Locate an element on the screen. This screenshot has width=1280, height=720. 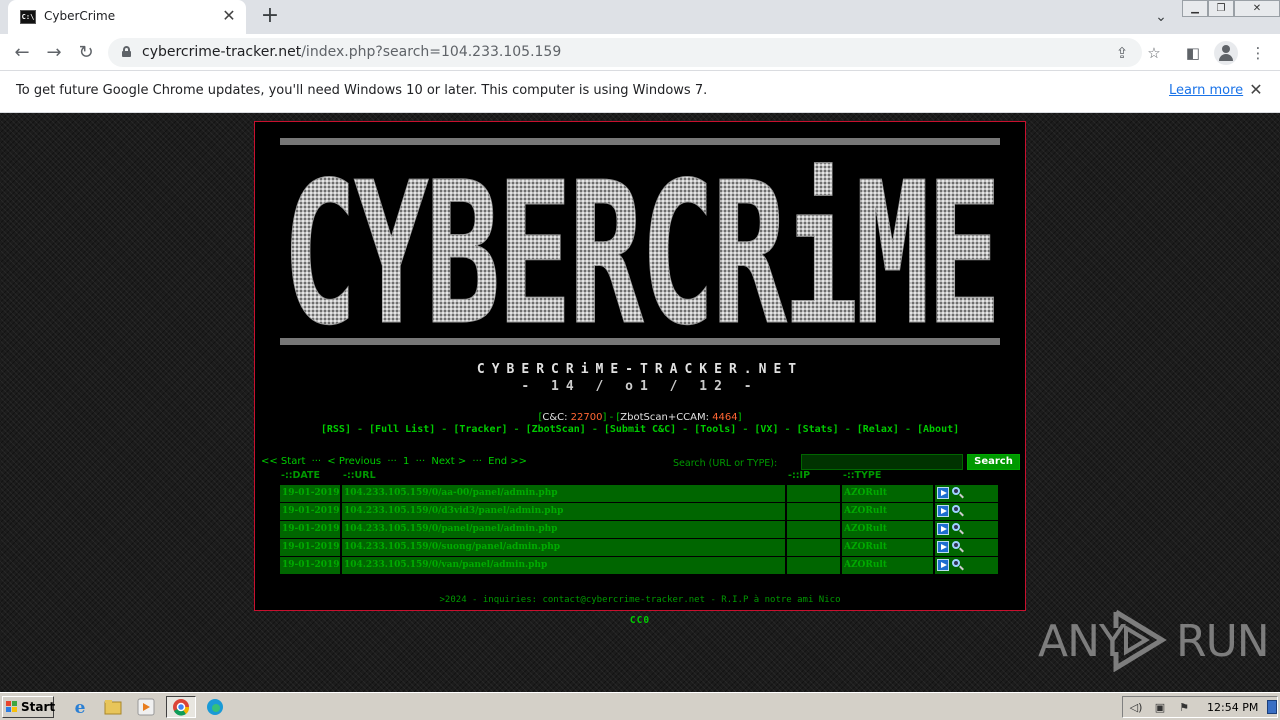
volume-icon: ◁) is located at coordinates (1136, 707).